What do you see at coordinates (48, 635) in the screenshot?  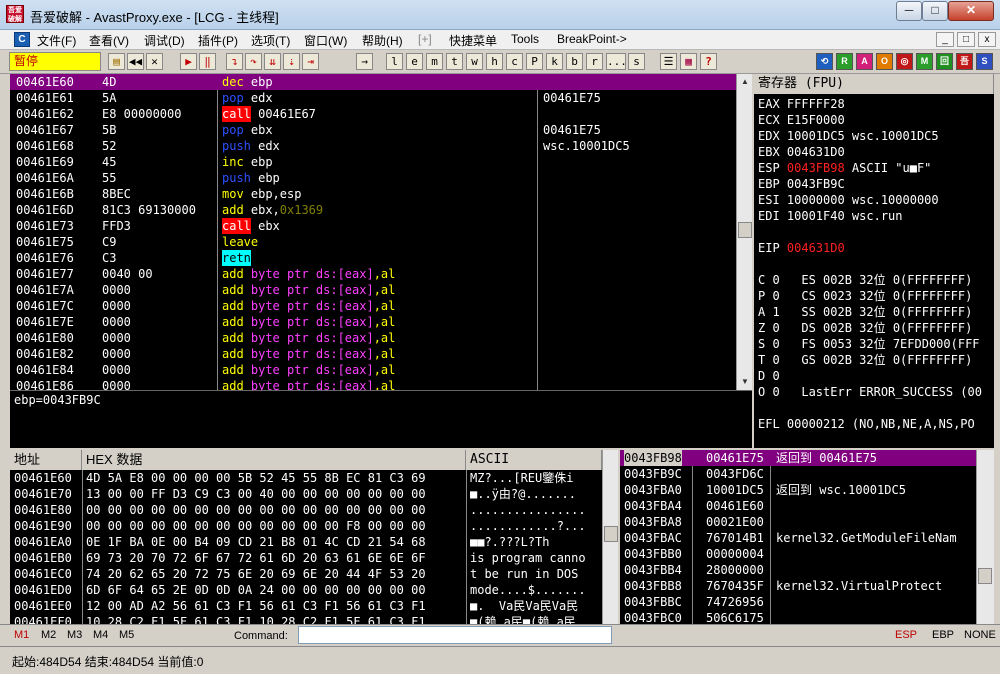 I see `tab-m2: M2` at bounding box center [48, 635].